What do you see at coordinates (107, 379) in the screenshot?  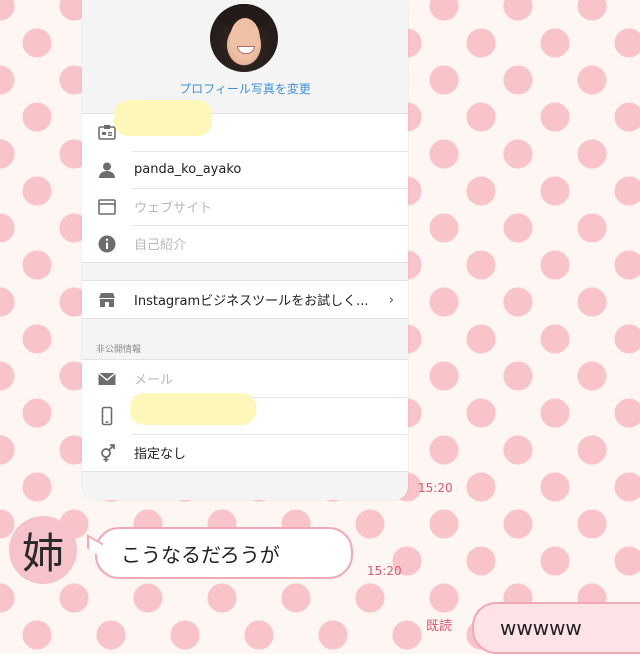 I see `mail-icon` at bounding box center [107, 379].